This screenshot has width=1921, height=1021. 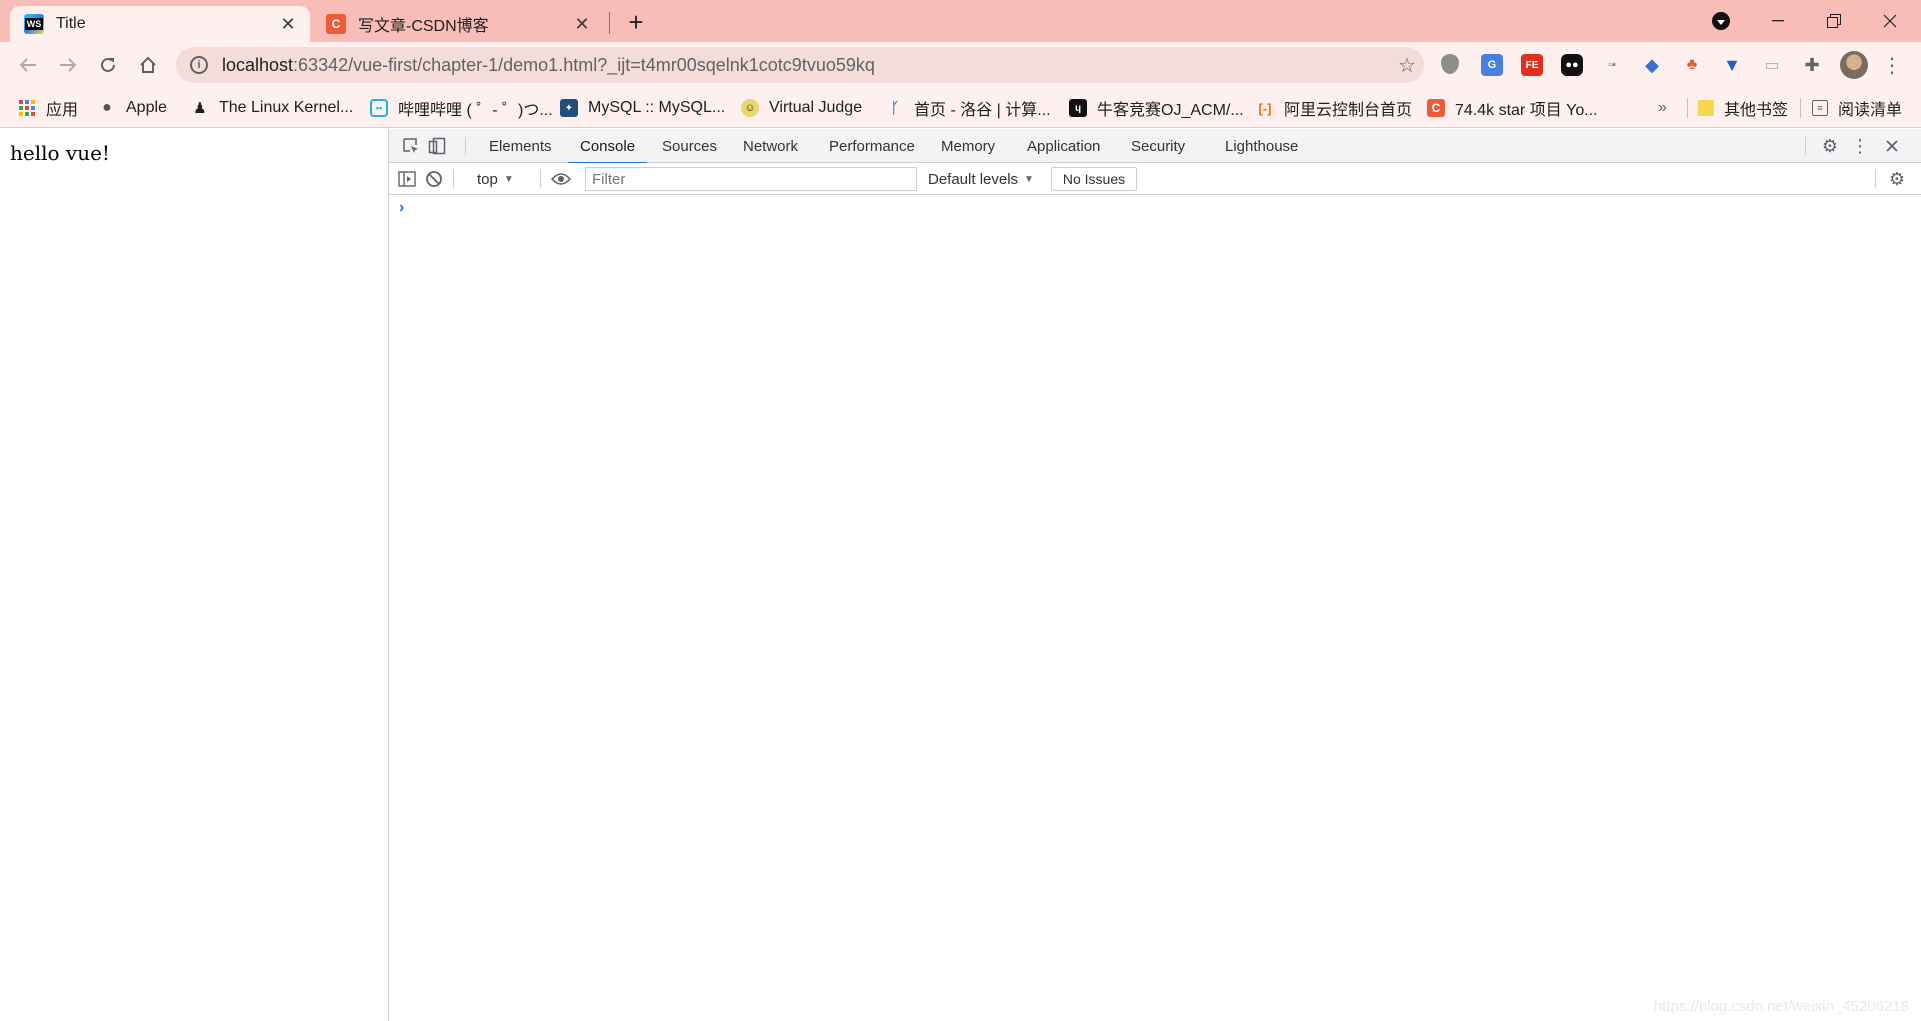 I want to click on bookmarks-overflow-button: », so click(x=1662, y=108).